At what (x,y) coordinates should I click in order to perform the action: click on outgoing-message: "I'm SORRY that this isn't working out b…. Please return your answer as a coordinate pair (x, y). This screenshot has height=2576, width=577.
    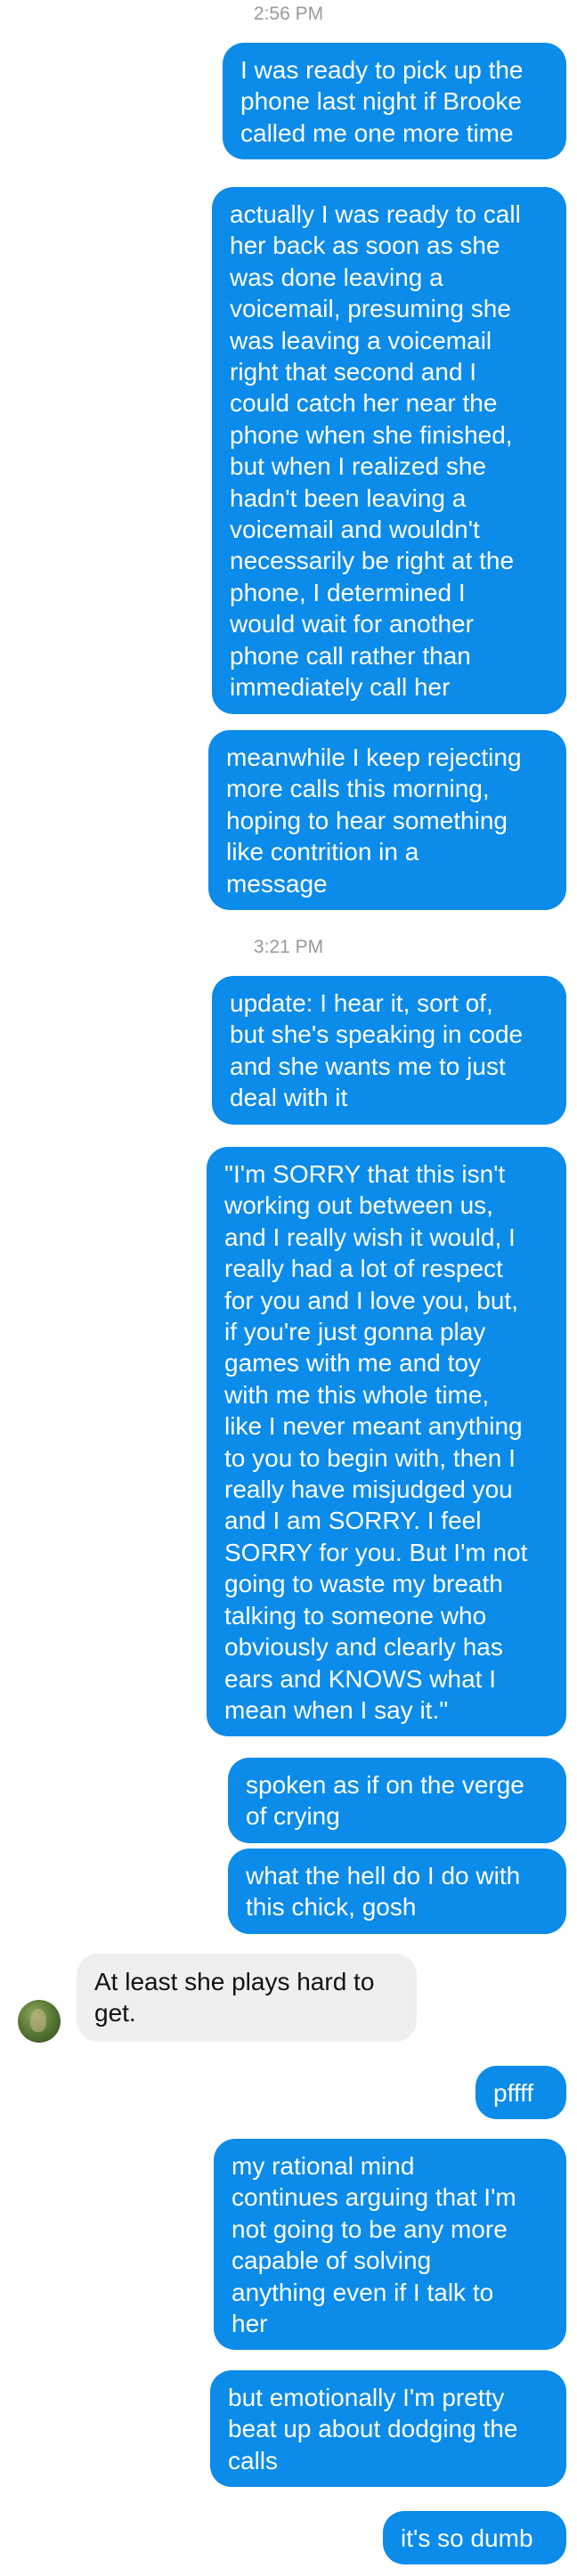
    Looking at the image, I should click on (386, 1442).